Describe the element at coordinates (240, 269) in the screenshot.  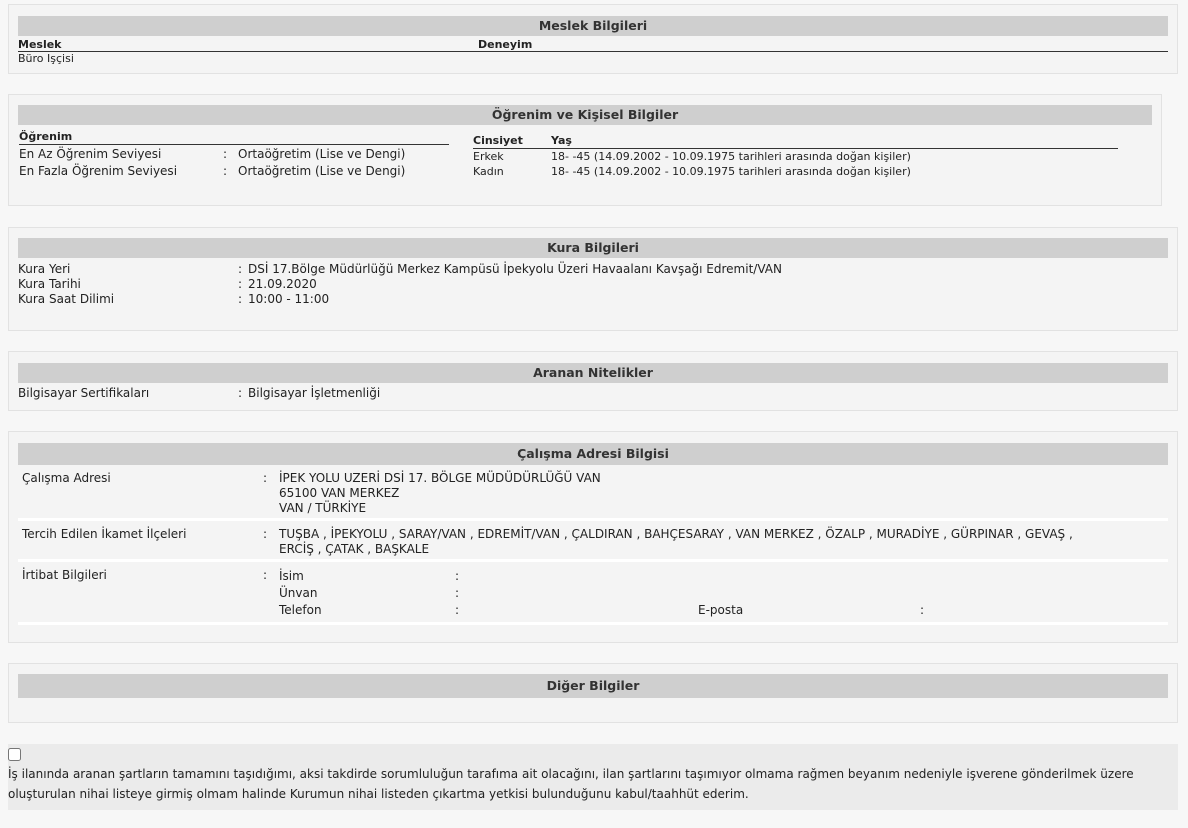
I see `kura-yeri-sep: :` at that location.